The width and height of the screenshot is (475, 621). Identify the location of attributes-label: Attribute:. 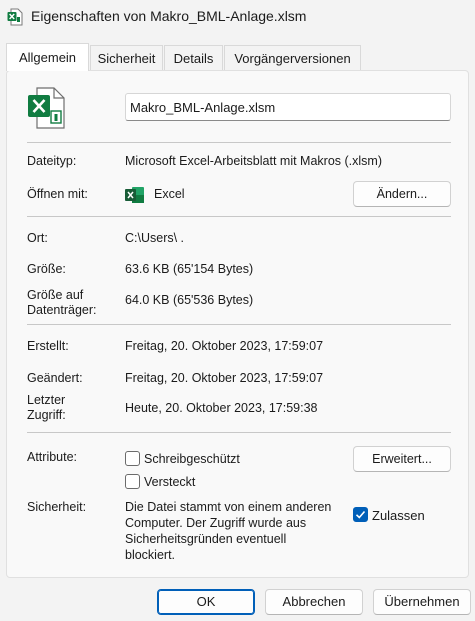
(52, 457).